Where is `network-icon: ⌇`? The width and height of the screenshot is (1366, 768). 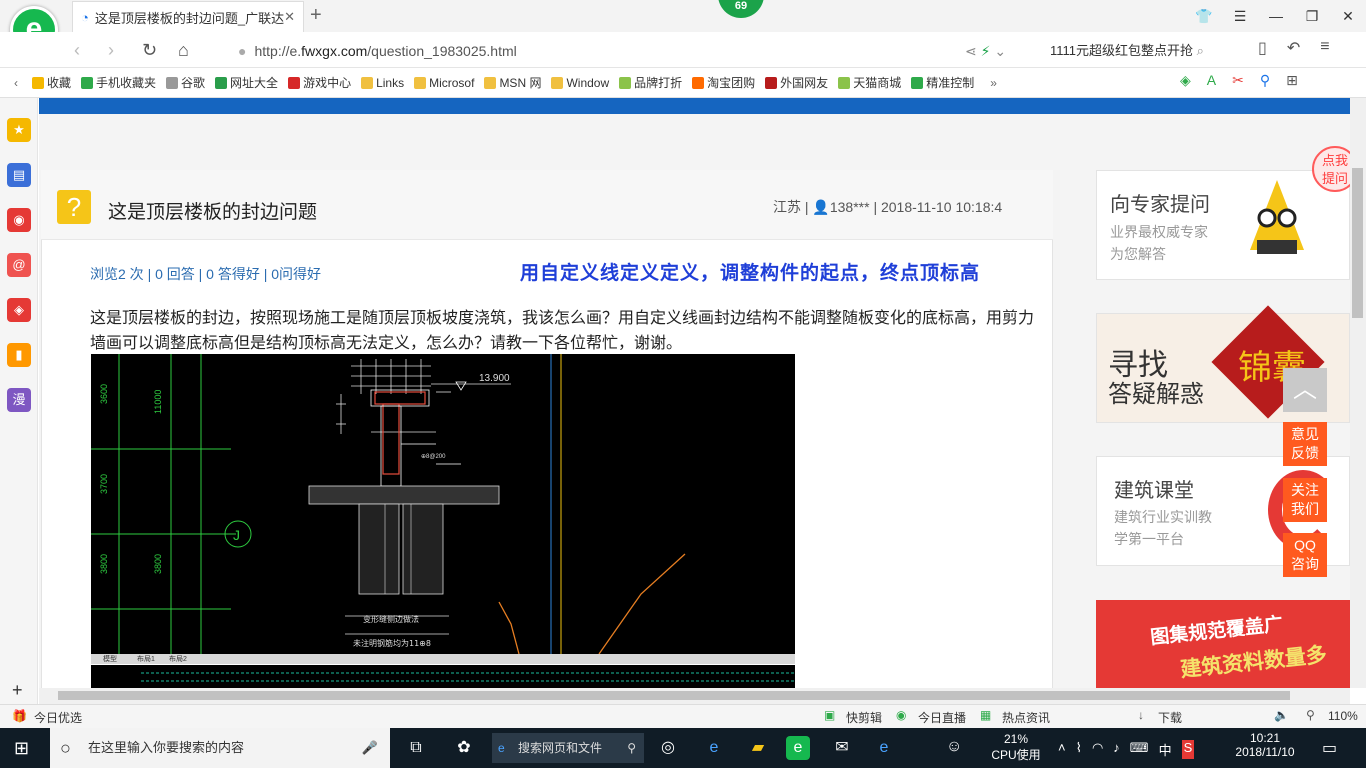
network-icon: ⌇ is located at coordinates (1079, 749).